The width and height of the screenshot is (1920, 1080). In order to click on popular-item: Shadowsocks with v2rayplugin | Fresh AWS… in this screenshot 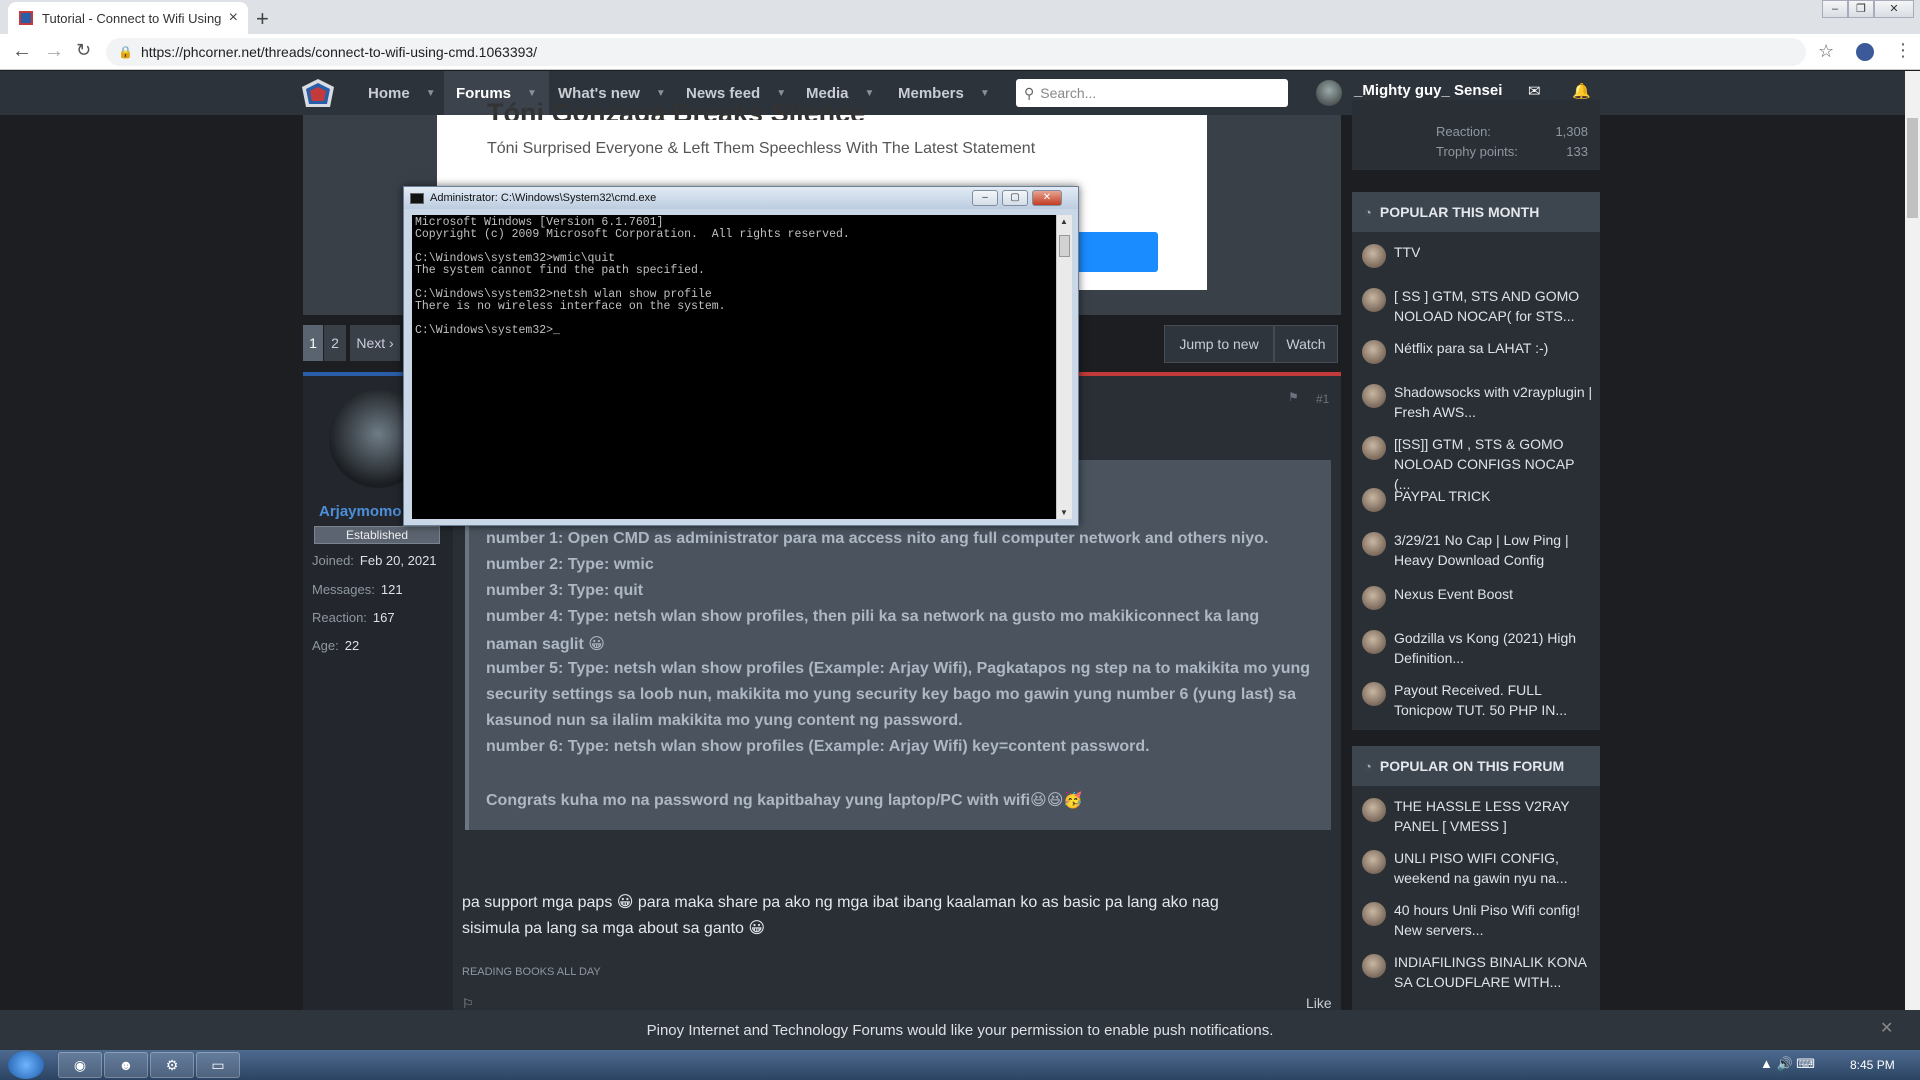, I will do `click(1478, 402)`.